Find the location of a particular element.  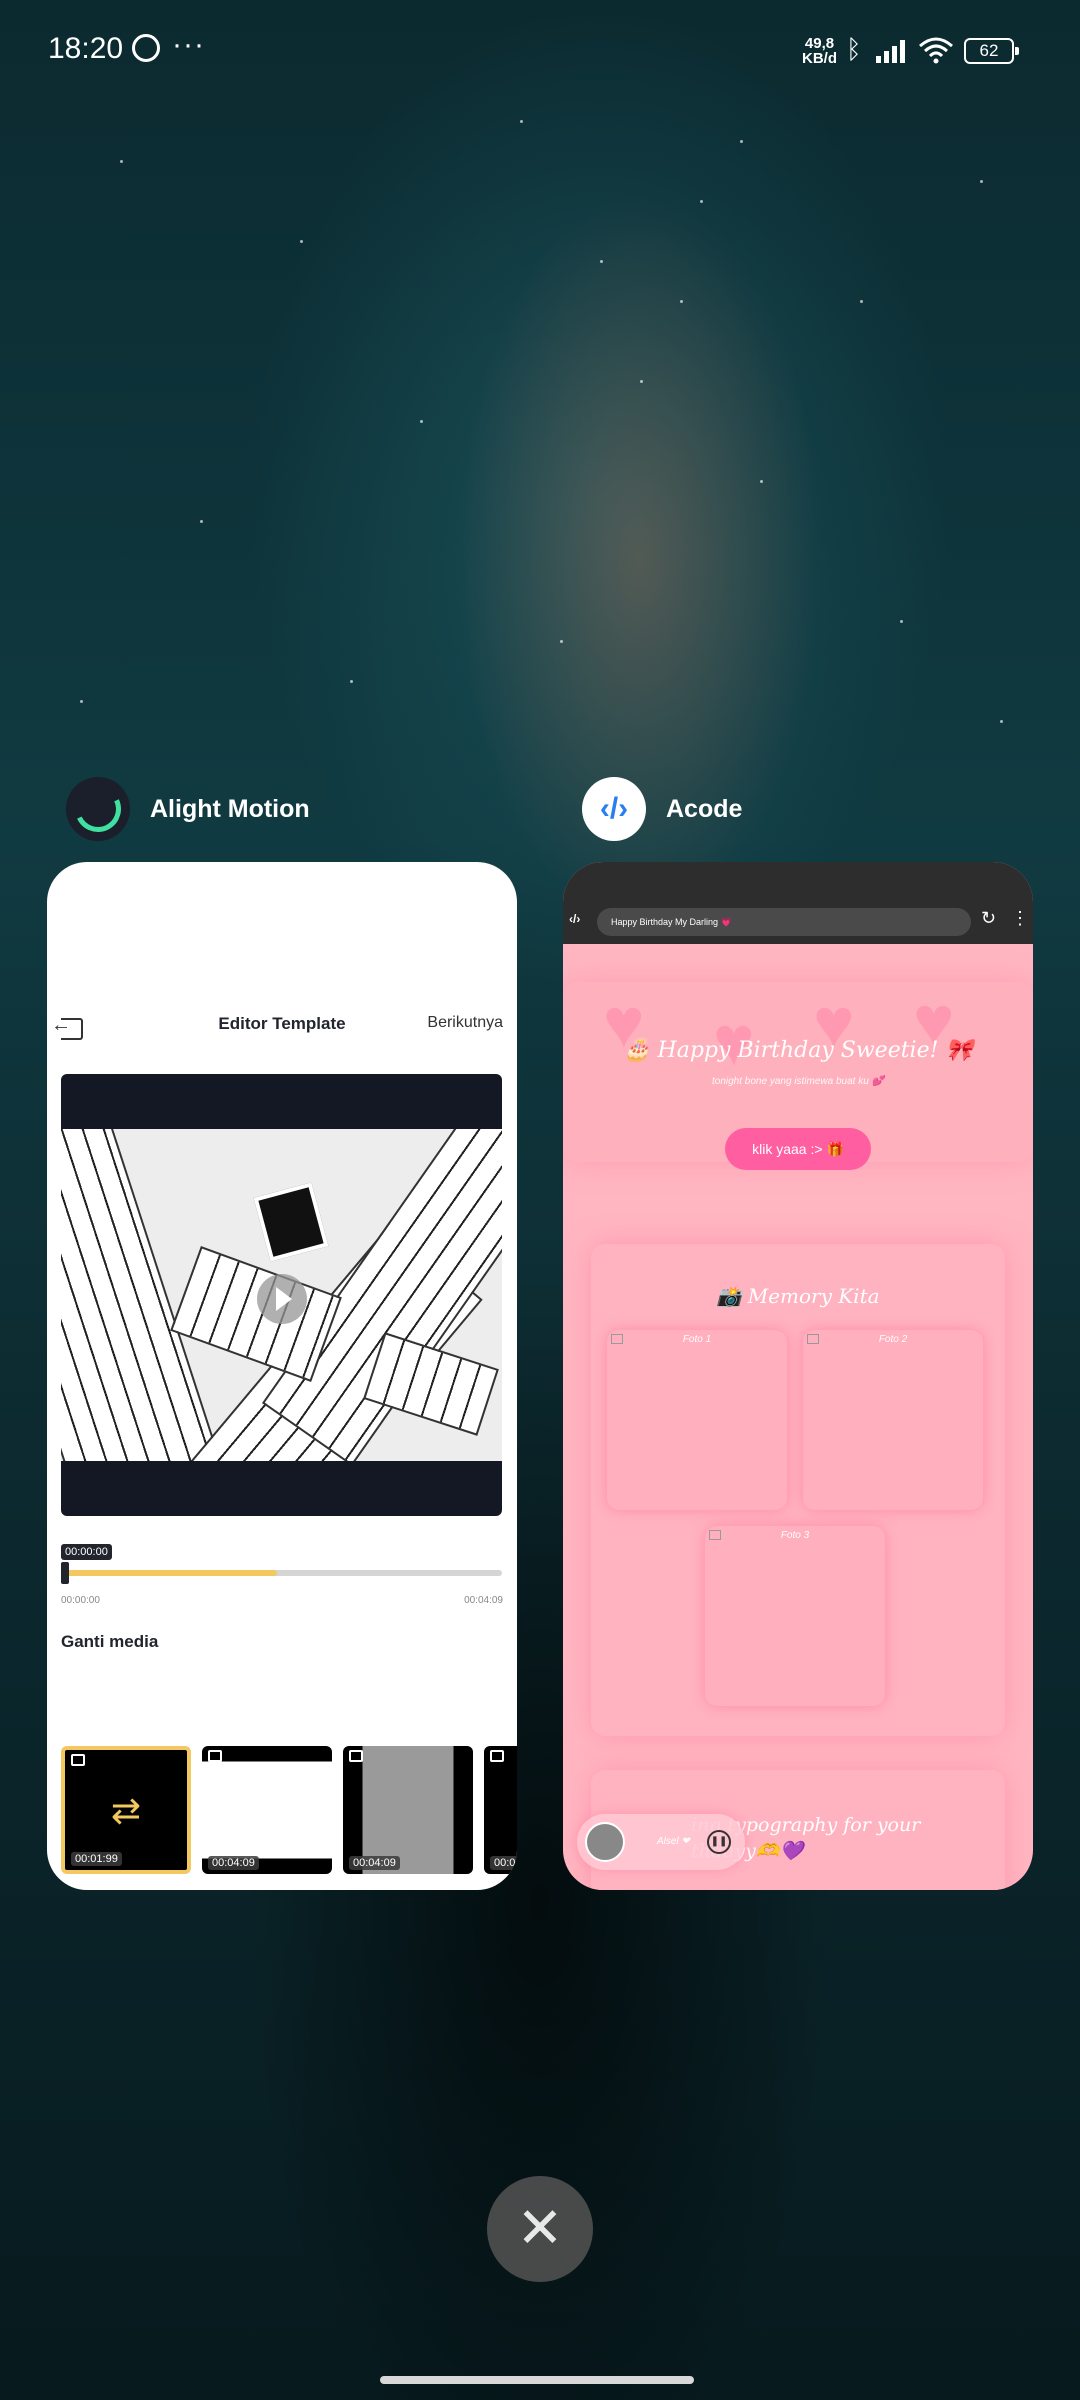

video-frame is located at coordinates (281, 1295).